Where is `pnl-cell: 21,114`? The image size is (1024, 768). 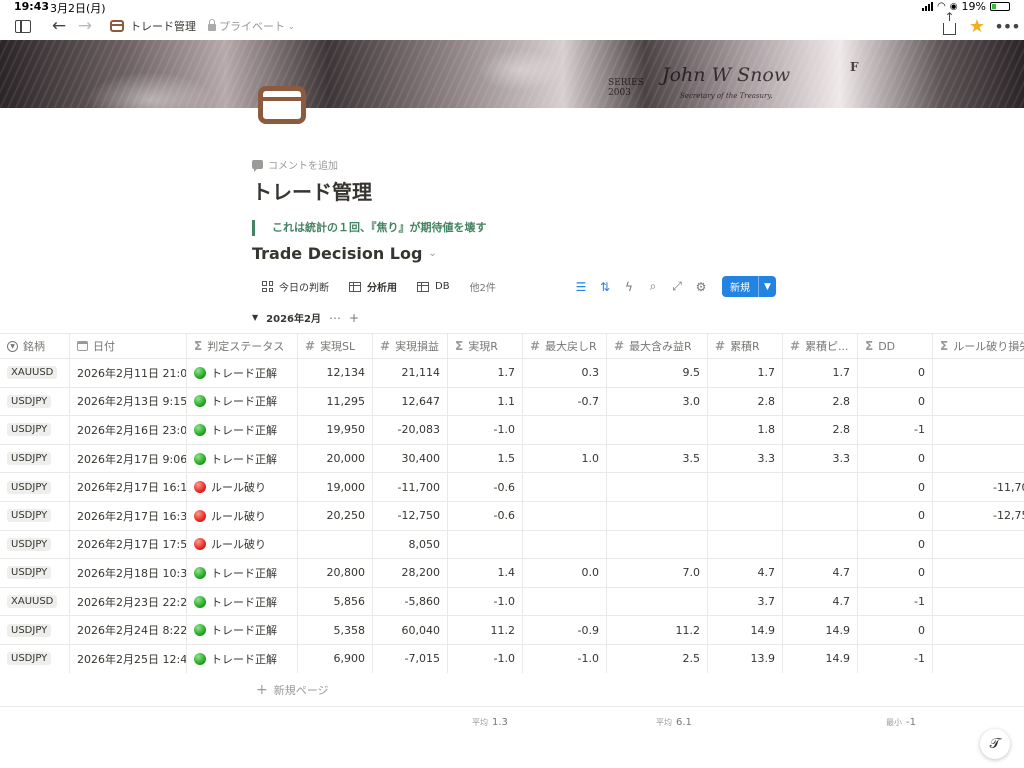 pnl-cell: 21,114 is located at coordinates (410, 373).